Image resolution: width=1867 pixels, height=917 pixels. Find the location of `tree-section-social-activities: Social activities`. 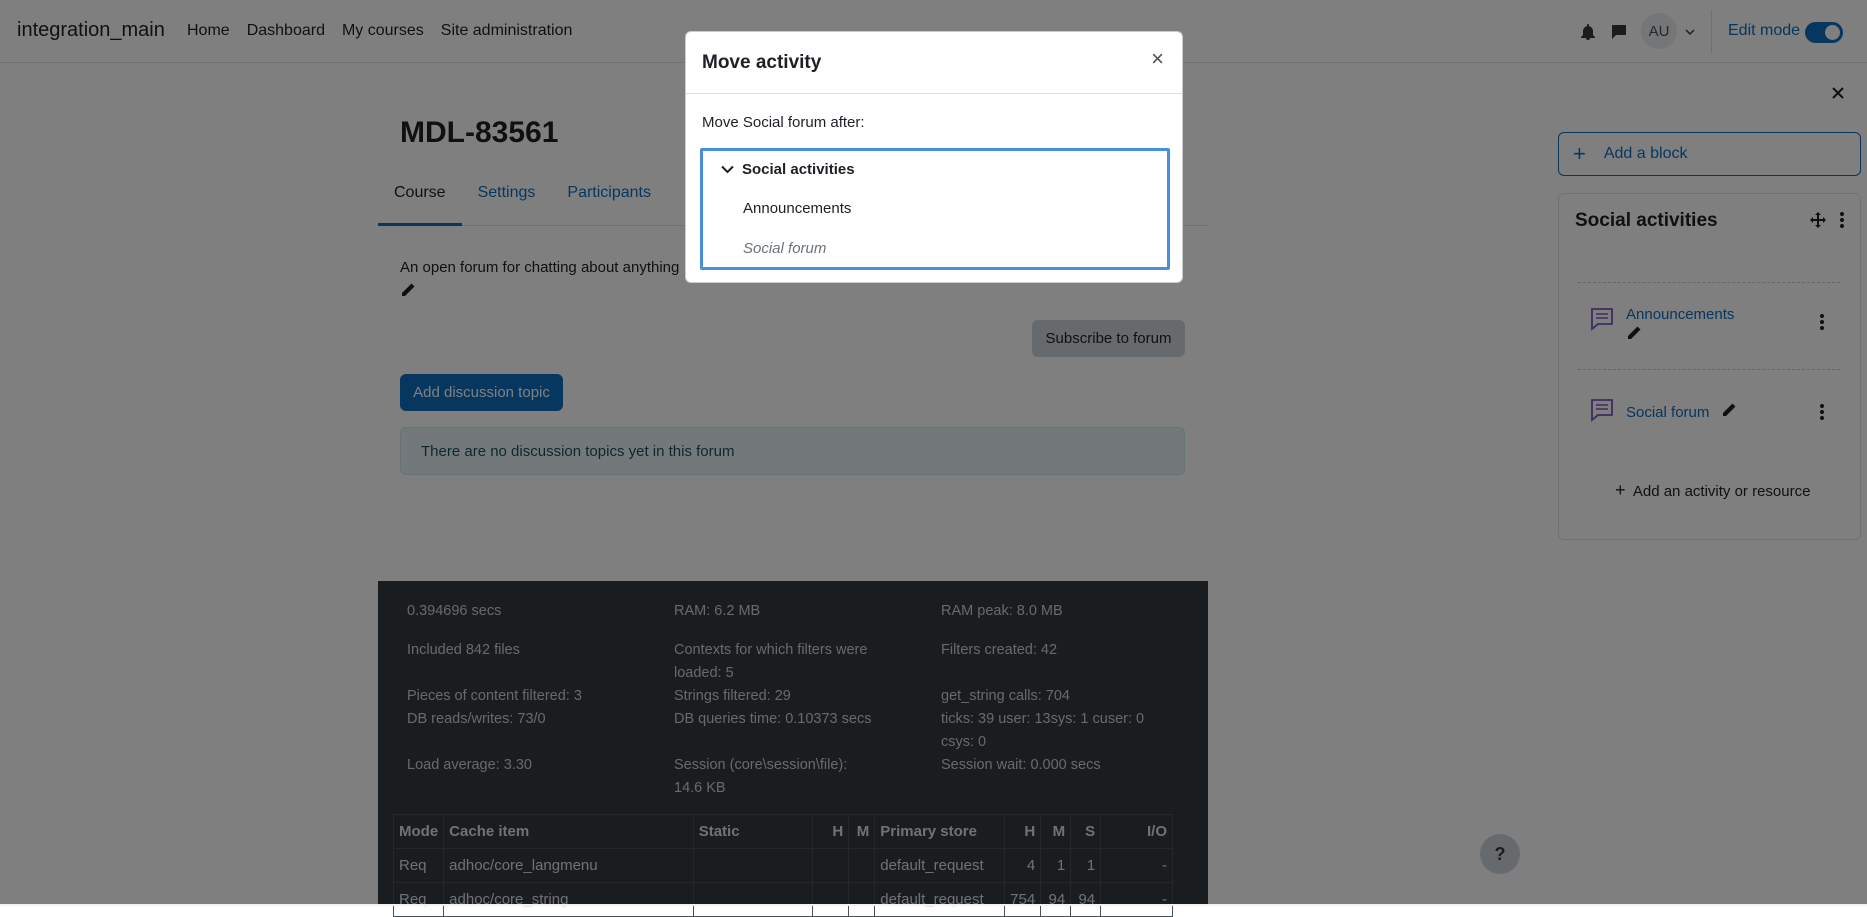

tree-section-social-activities: Social activities is located at coordinates (788, 169).